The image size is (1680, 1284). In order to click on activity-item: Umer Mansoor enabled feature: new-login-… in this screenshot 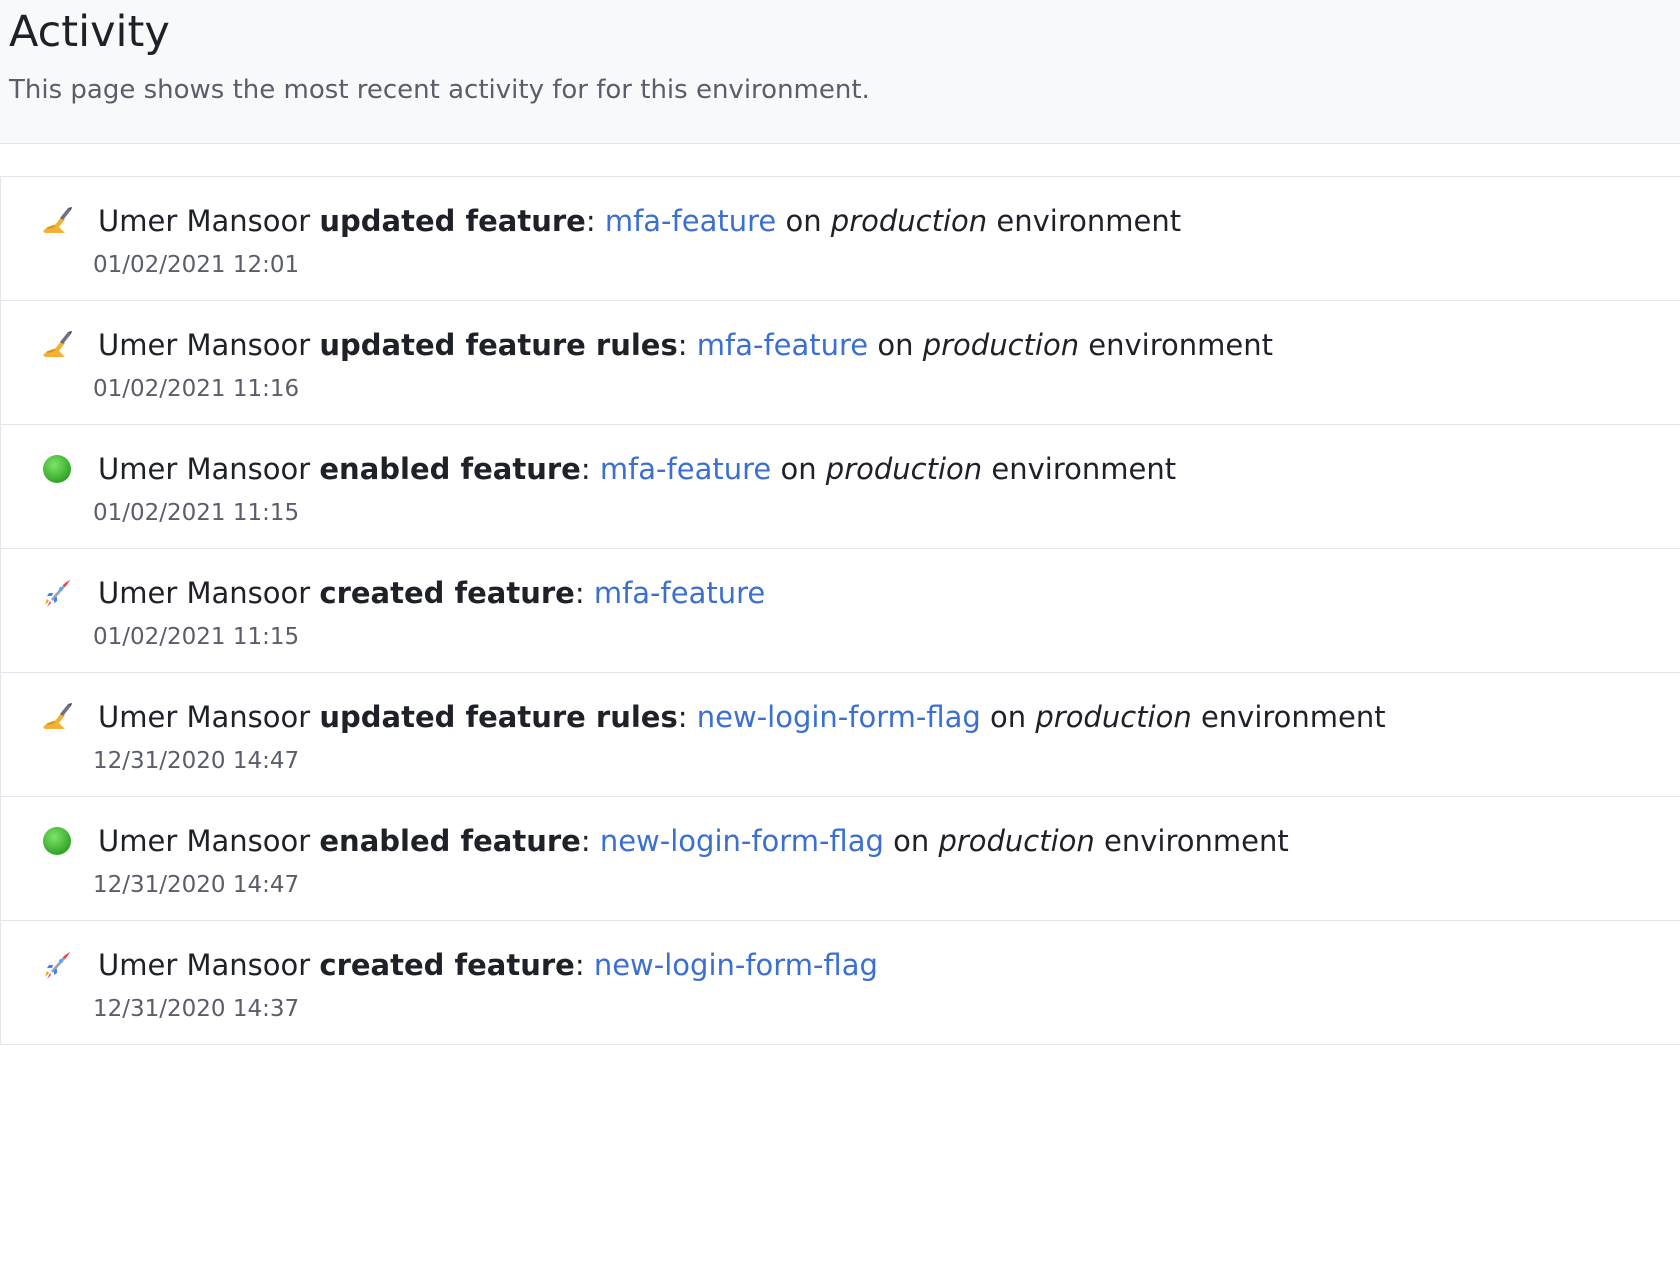, I will do `click(840, 859)`.